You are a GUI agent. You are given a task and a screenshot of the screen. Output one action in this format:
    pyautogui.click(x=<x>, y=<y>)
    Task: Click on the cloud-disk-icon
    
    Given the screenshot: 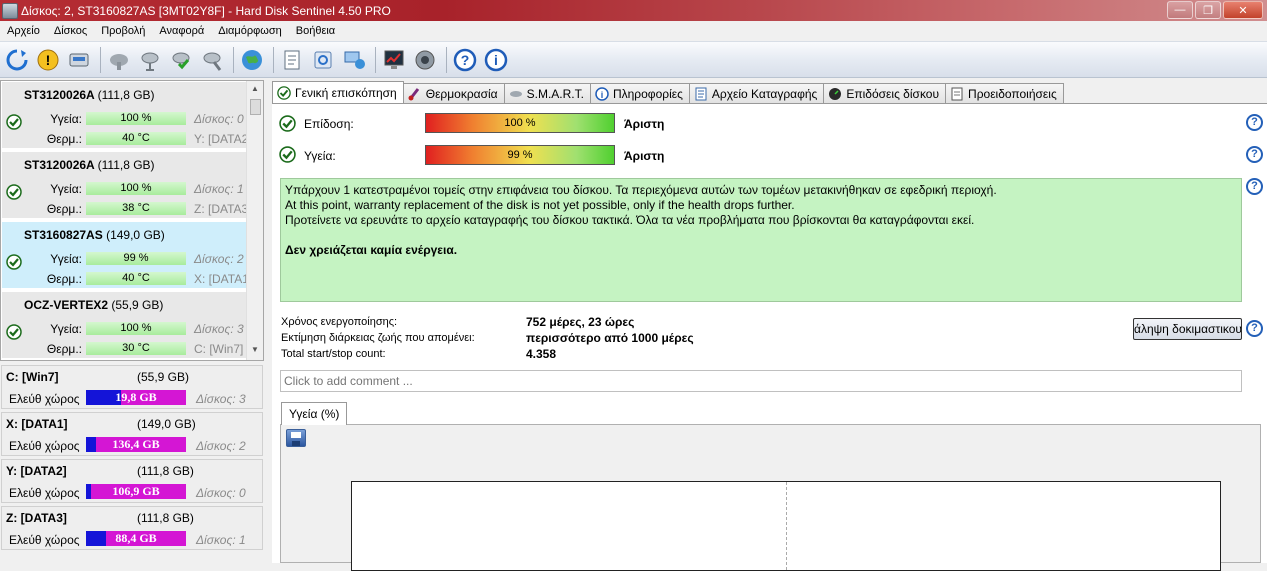 What is the action you would take?
    pyautogui.click(x=119, y=60)
    